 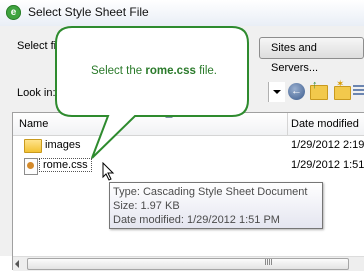 What do you see at coordinates (108, 171) in the screenshot?
I see `mouse-pointer-icon` at bounding box center [108, 171].